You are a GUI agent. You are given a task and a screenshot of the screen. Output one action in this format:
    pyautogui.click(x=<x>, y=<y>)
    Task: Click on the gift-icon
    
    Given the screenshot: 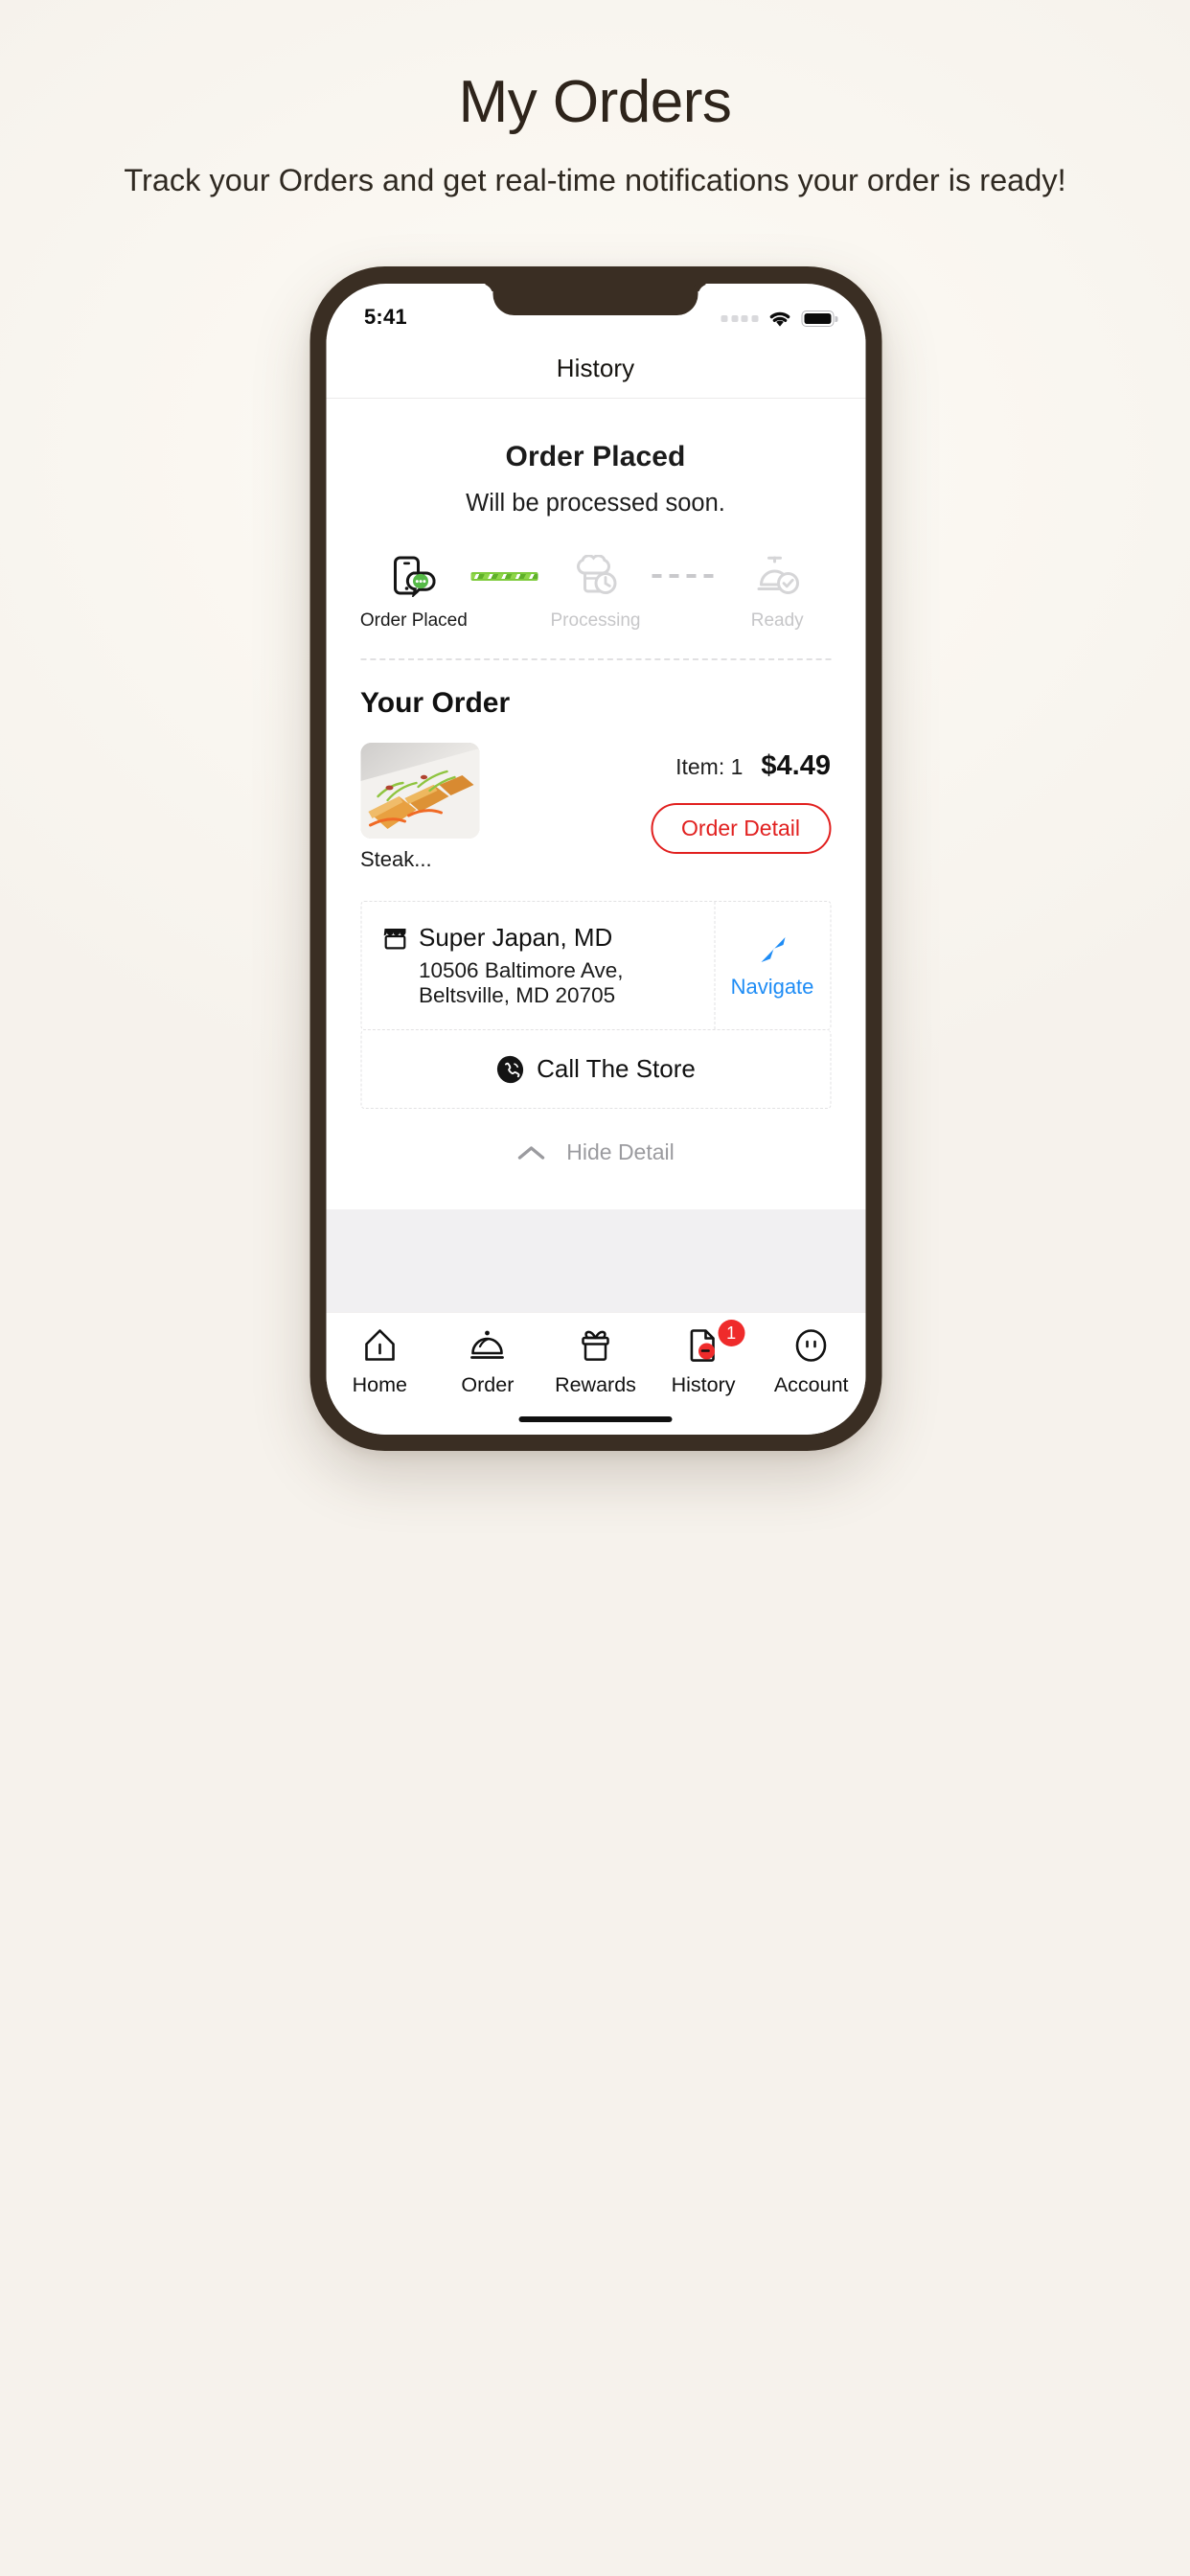 What is the action you would take?
    pyautogui.click(x=595, y=1345)
    